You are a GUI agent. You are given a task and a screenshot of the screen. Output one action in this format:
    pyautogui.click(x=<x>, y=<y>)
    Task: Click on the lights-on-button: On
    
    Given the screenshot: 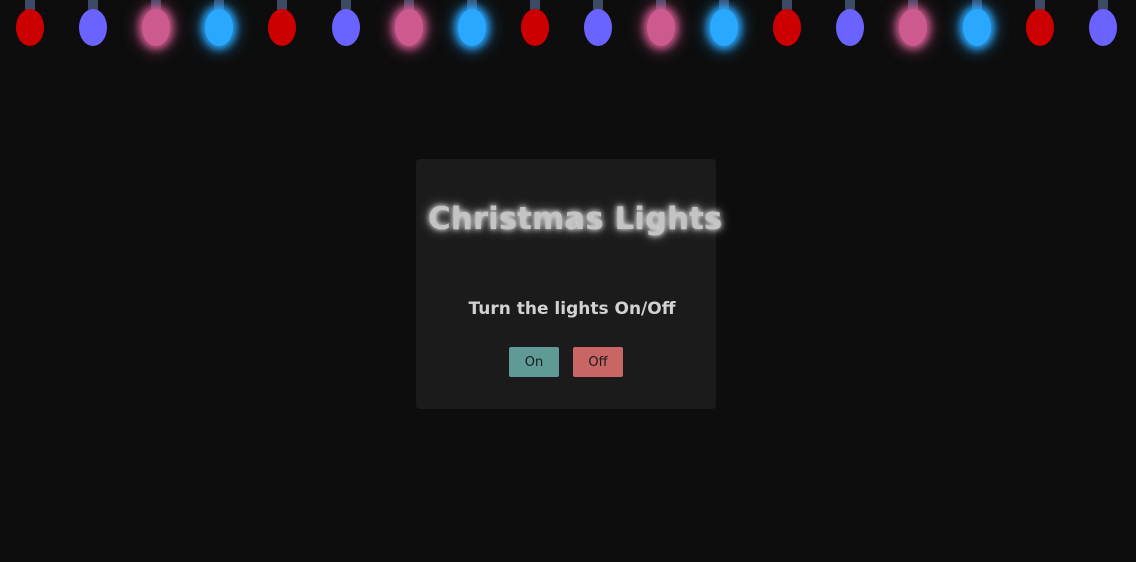 What is the action you would take?
    pyautogui.click(x=534, y=362)
    